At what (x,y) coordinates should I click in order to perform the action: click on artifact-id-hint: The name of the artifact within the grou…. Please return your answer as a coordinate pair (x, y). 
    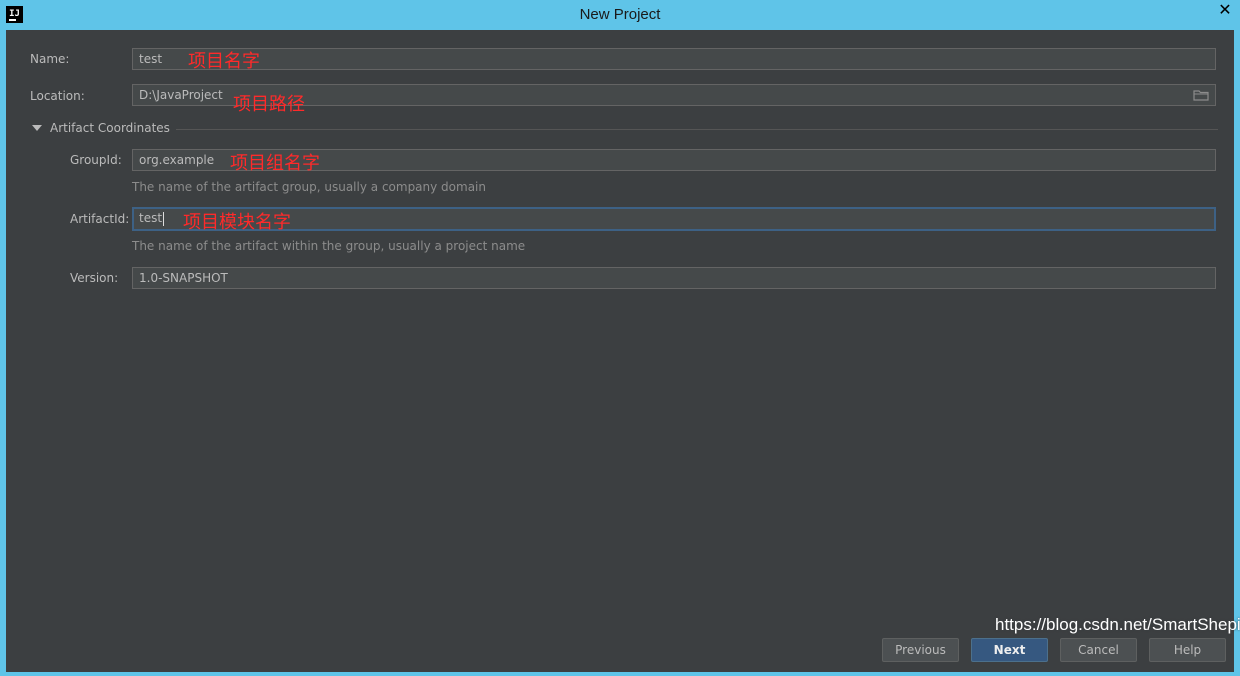
    Looking at the image, I should click on (329, 246).